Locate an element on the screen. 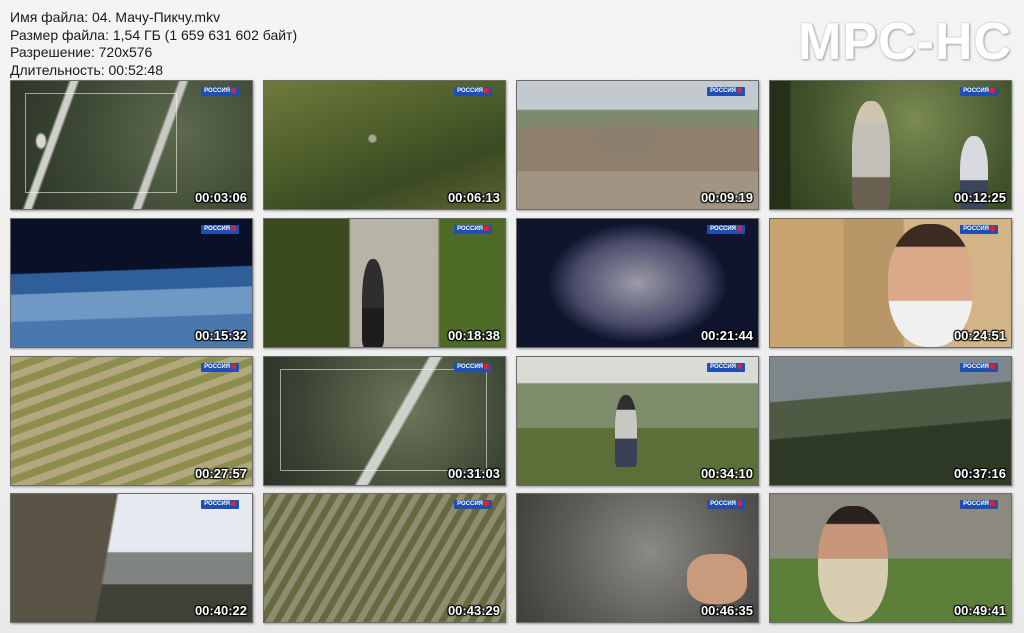  thumbnail: РОССИЯ 00:31:03 is located at coordinates (384, 421).